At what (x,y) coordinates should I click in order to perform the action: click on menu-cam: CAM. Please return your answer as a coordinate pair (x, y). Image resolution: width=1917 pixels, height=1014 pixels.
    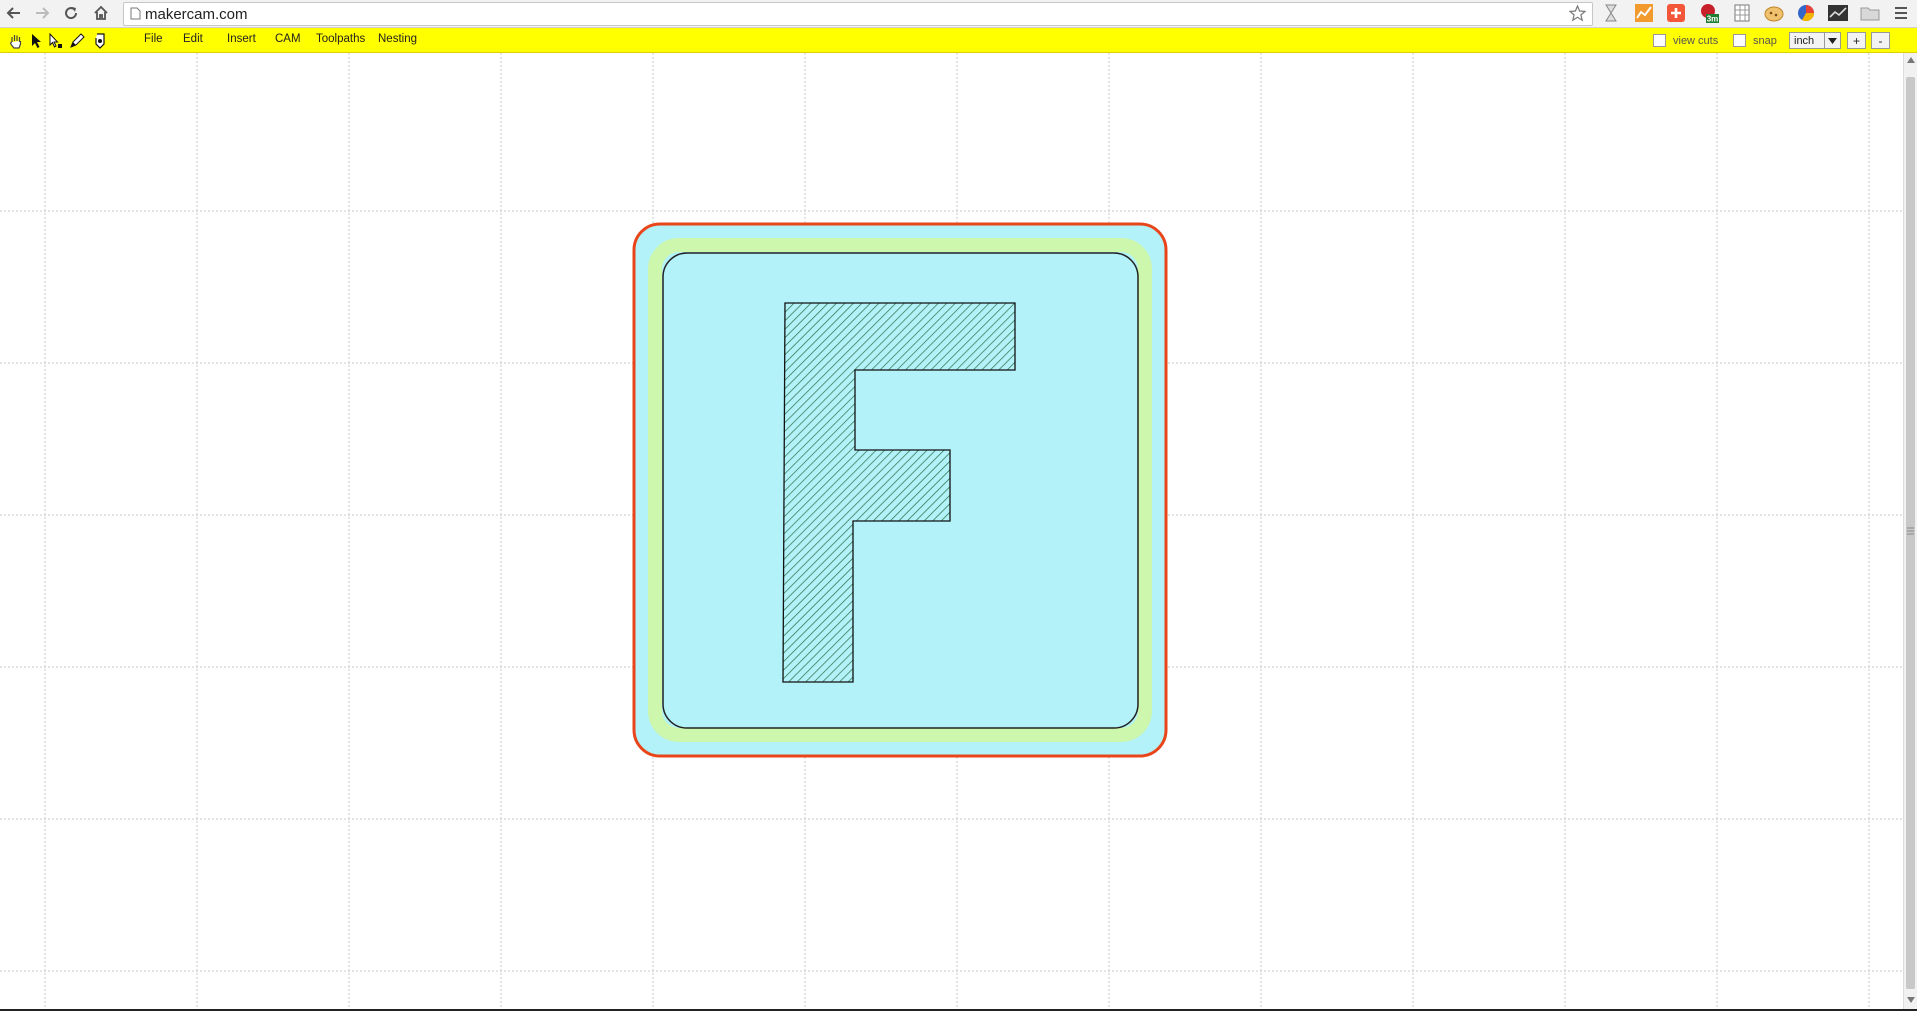
    Looking at the image, I should click on (288, 39).